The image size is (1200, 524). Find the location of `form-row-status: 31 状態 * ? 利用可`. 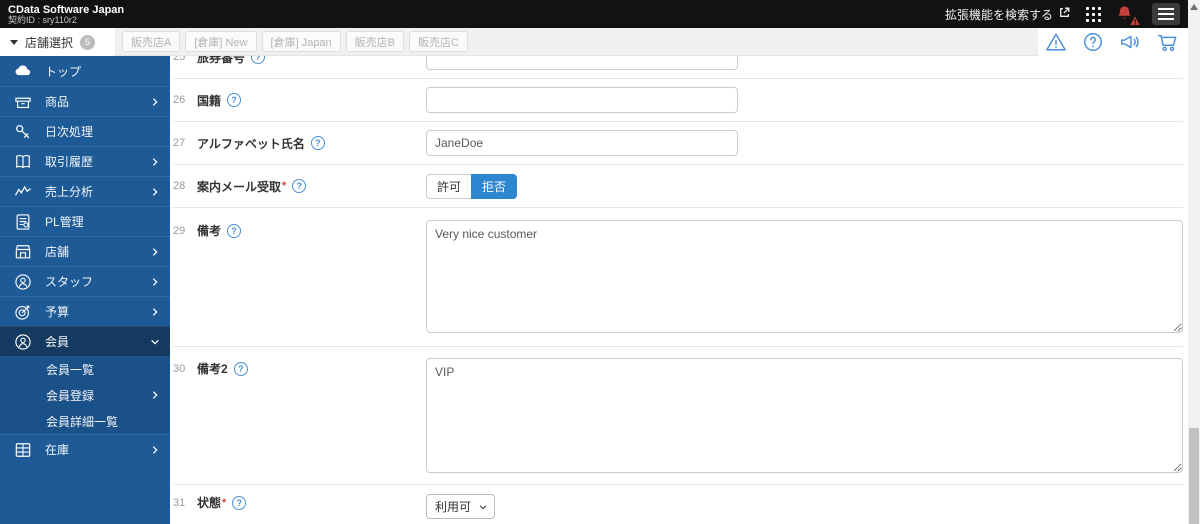

form-row-status: 31 状態 * ? 利用可 is located at coordinates (678, 504).